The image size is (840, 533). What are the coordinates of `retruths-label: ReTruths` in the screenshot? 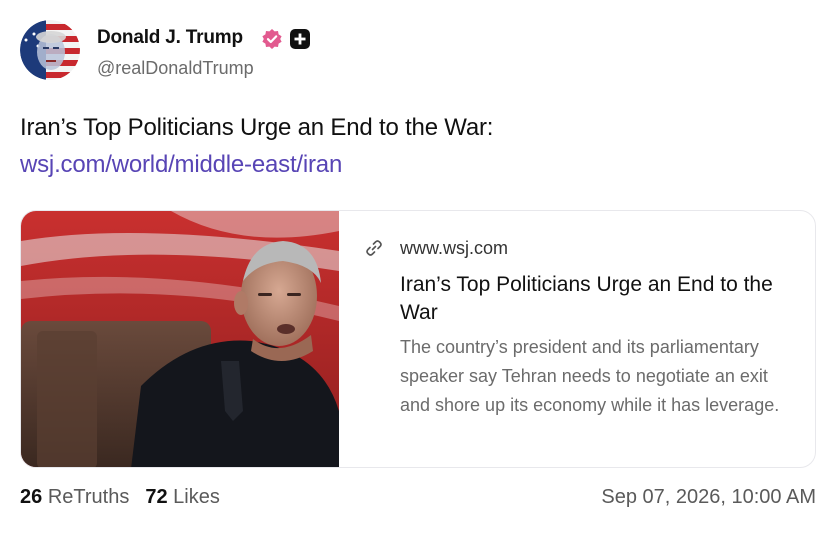 It's located at (88, 497).